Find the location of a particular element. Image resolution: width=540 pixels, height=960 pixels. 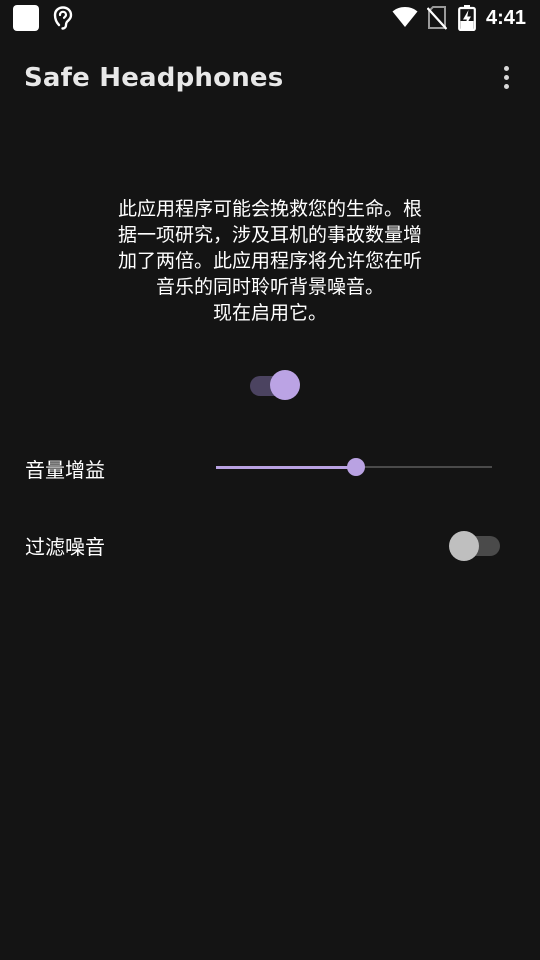

app-bar: Safe Headphones is located at coordinates (270, 78).